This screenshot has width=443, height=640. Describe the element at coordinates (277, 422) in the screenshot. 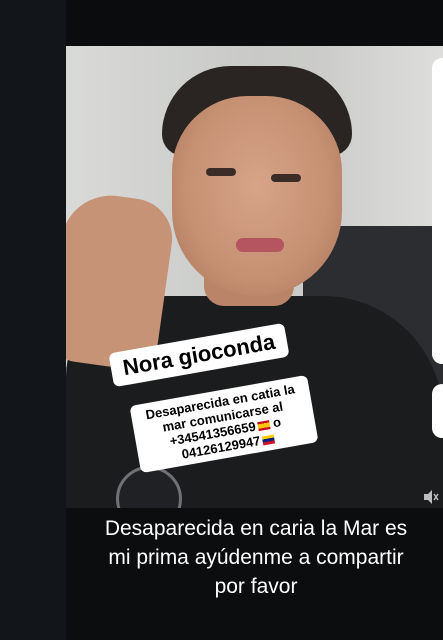

I see `or-text: o` at that location.